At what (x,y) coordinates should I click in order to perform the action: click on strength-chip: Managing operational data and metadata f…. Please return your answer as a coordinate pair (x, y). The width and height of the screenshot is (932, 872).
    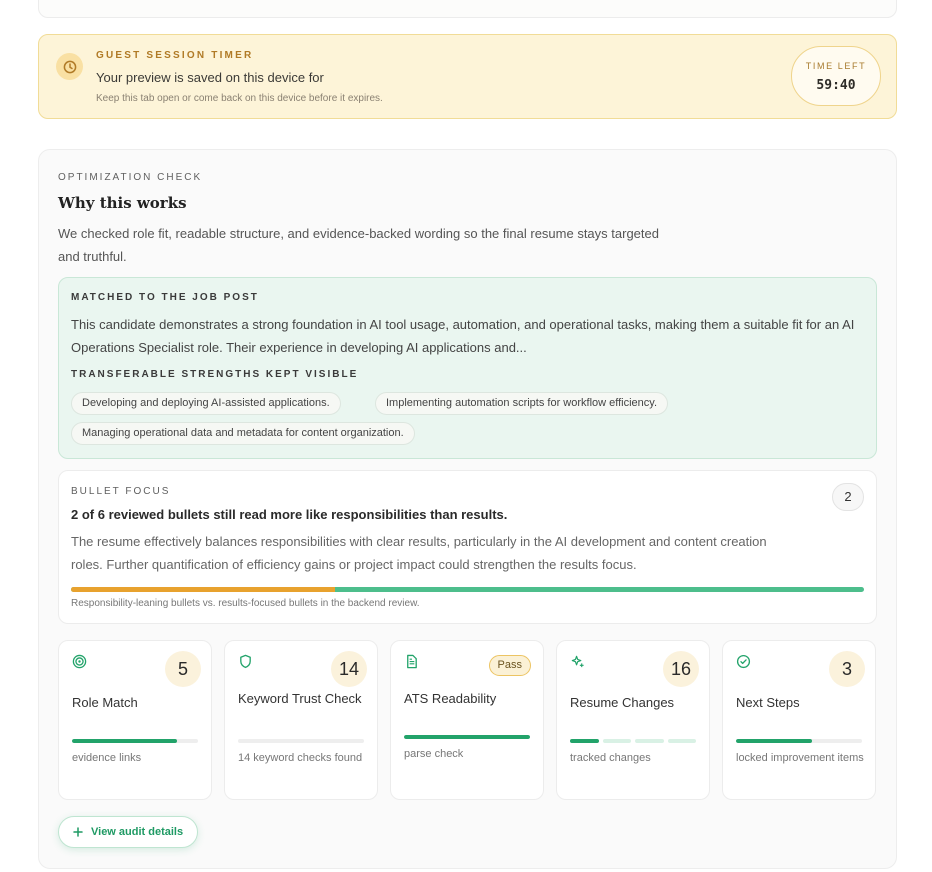
    Looking at the image, I should click on (243, 433).